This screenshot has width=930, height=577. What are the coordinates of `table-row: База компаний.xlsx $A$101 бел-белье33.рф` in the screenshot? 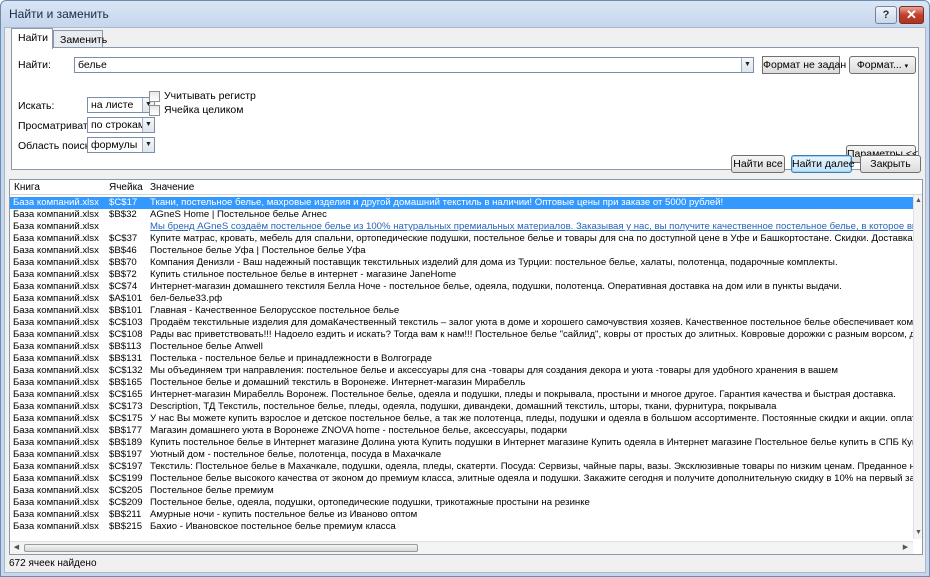 It's located at (461, 299).